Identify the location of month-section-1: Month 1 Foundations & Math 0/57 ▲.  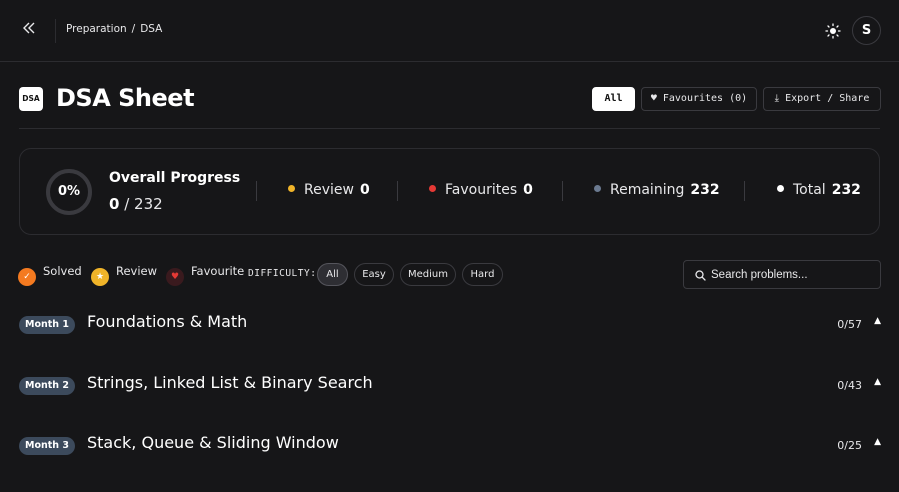
(450, 325).